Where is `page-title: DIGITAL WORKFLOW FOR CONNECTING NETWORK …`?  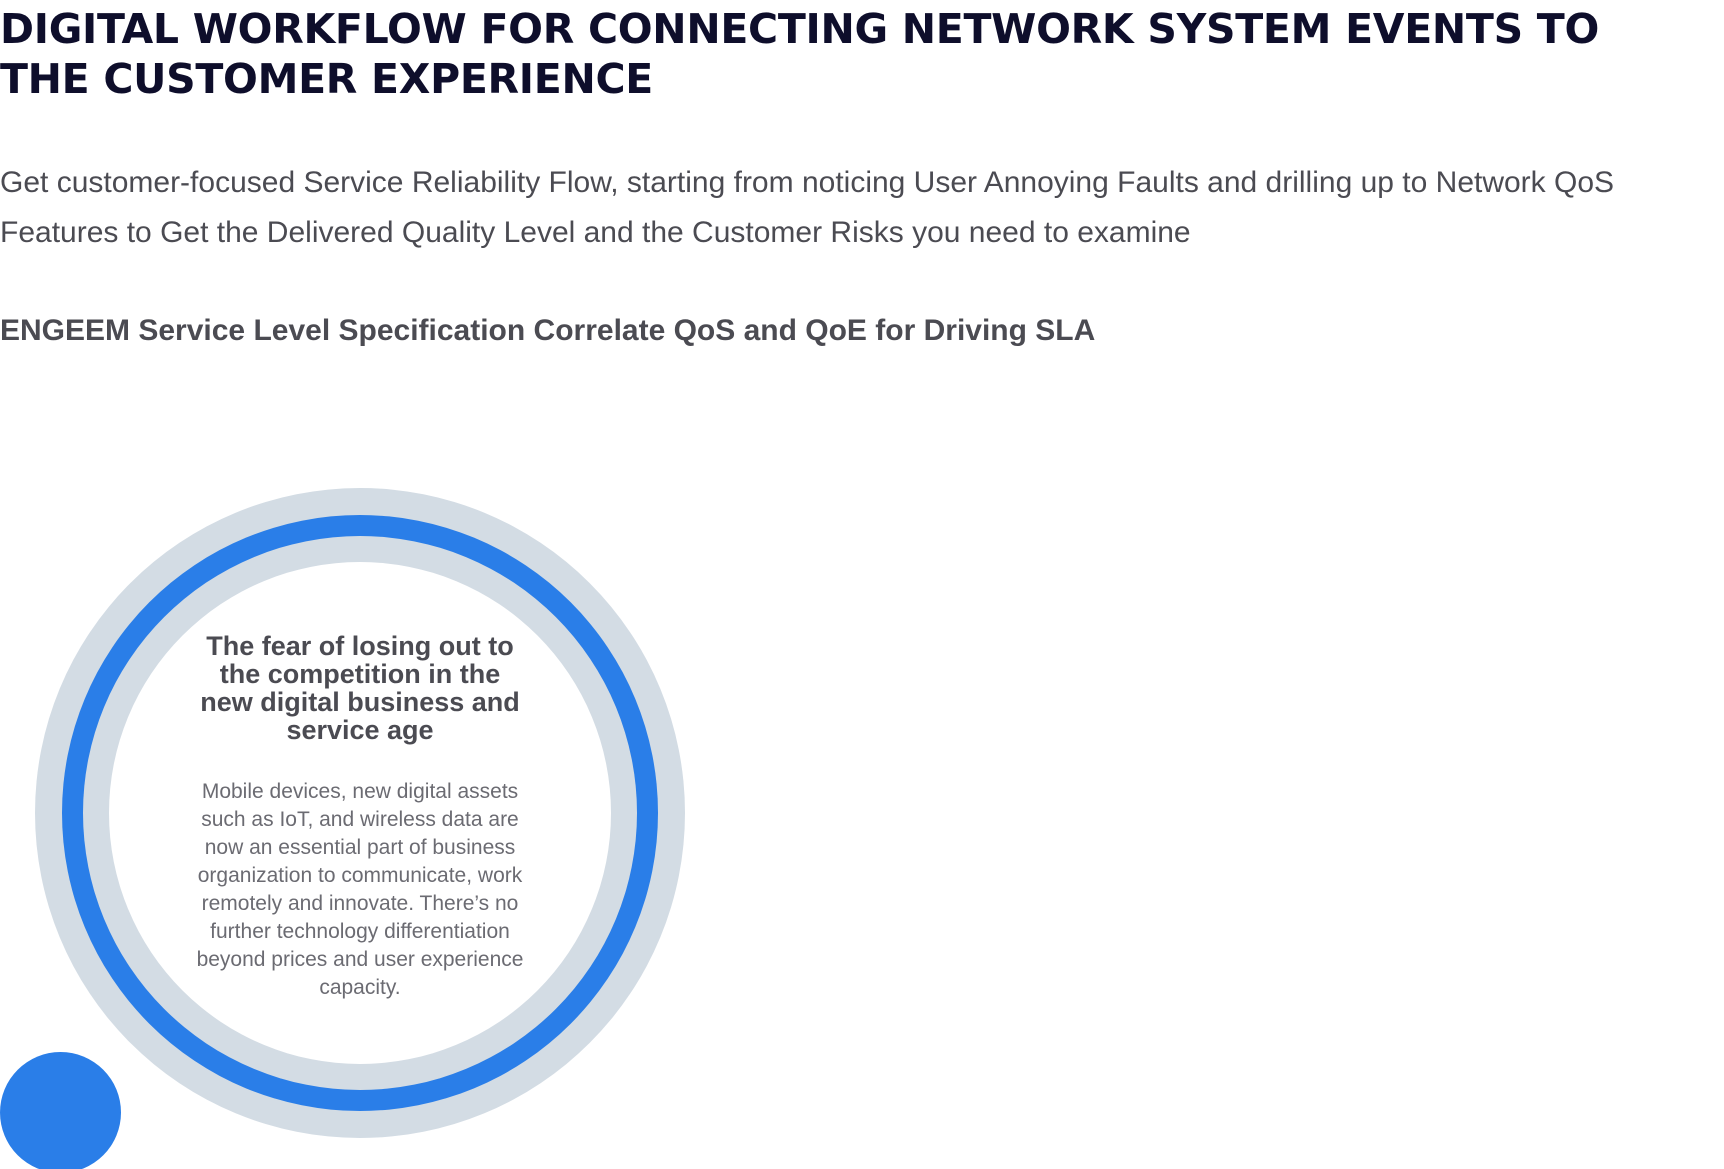
page-title: DIGITAL WORKFLOW FOR CONNECTING NETWORK … is located at coordinates (800, 54).